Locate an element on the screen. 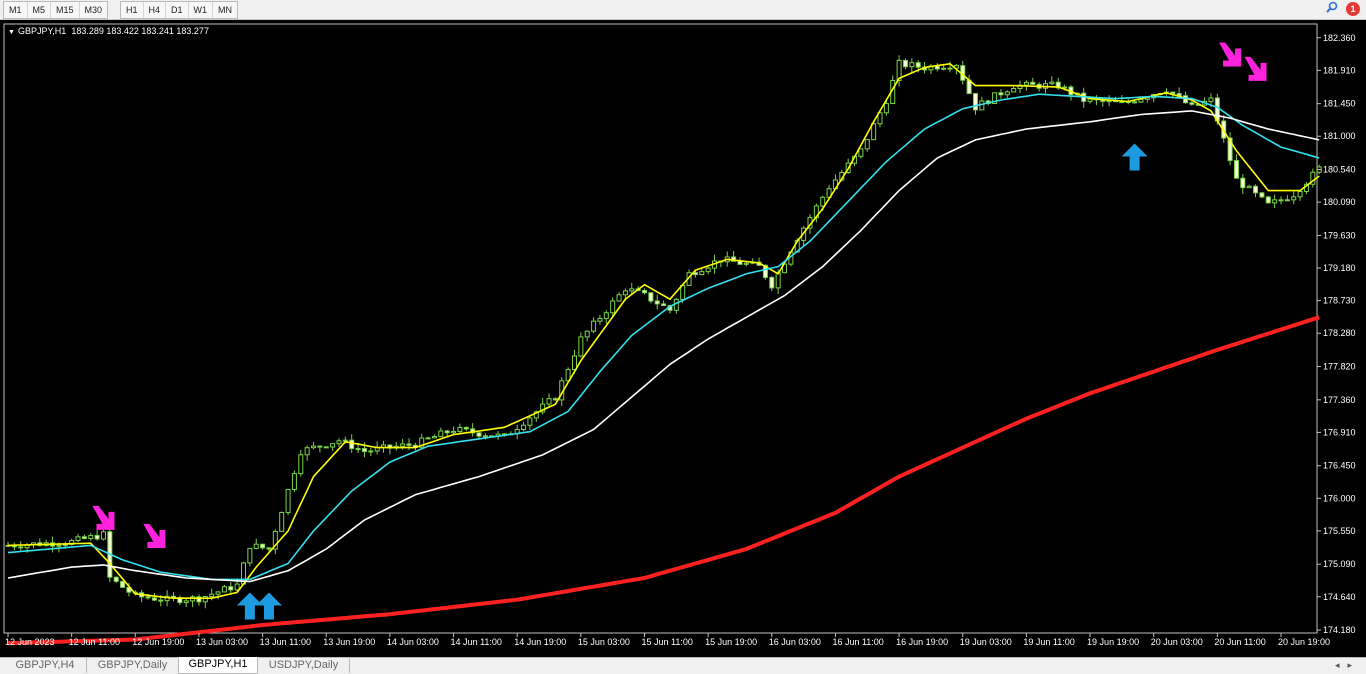  tab-usdjpy-daily: USDJPY,Daily is located at coordinates (304, 665).